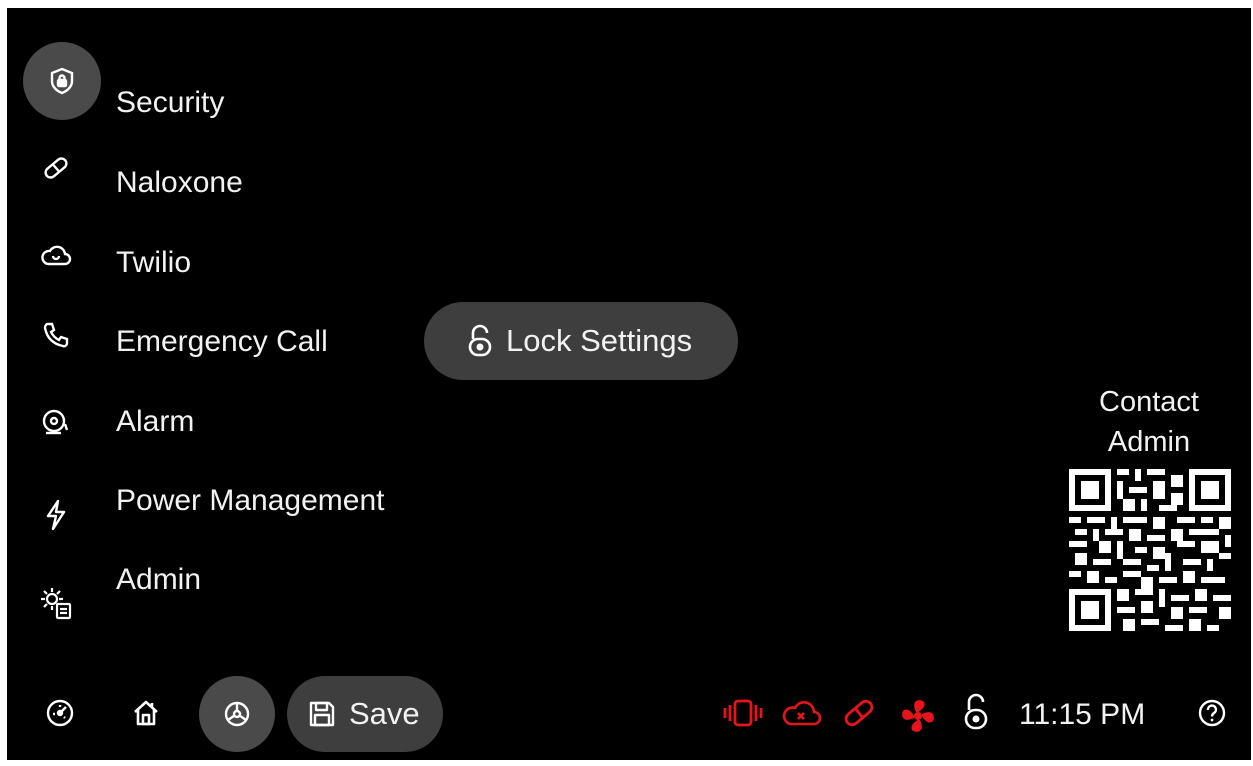  I want to click on phone-icon, so click(56, 335).